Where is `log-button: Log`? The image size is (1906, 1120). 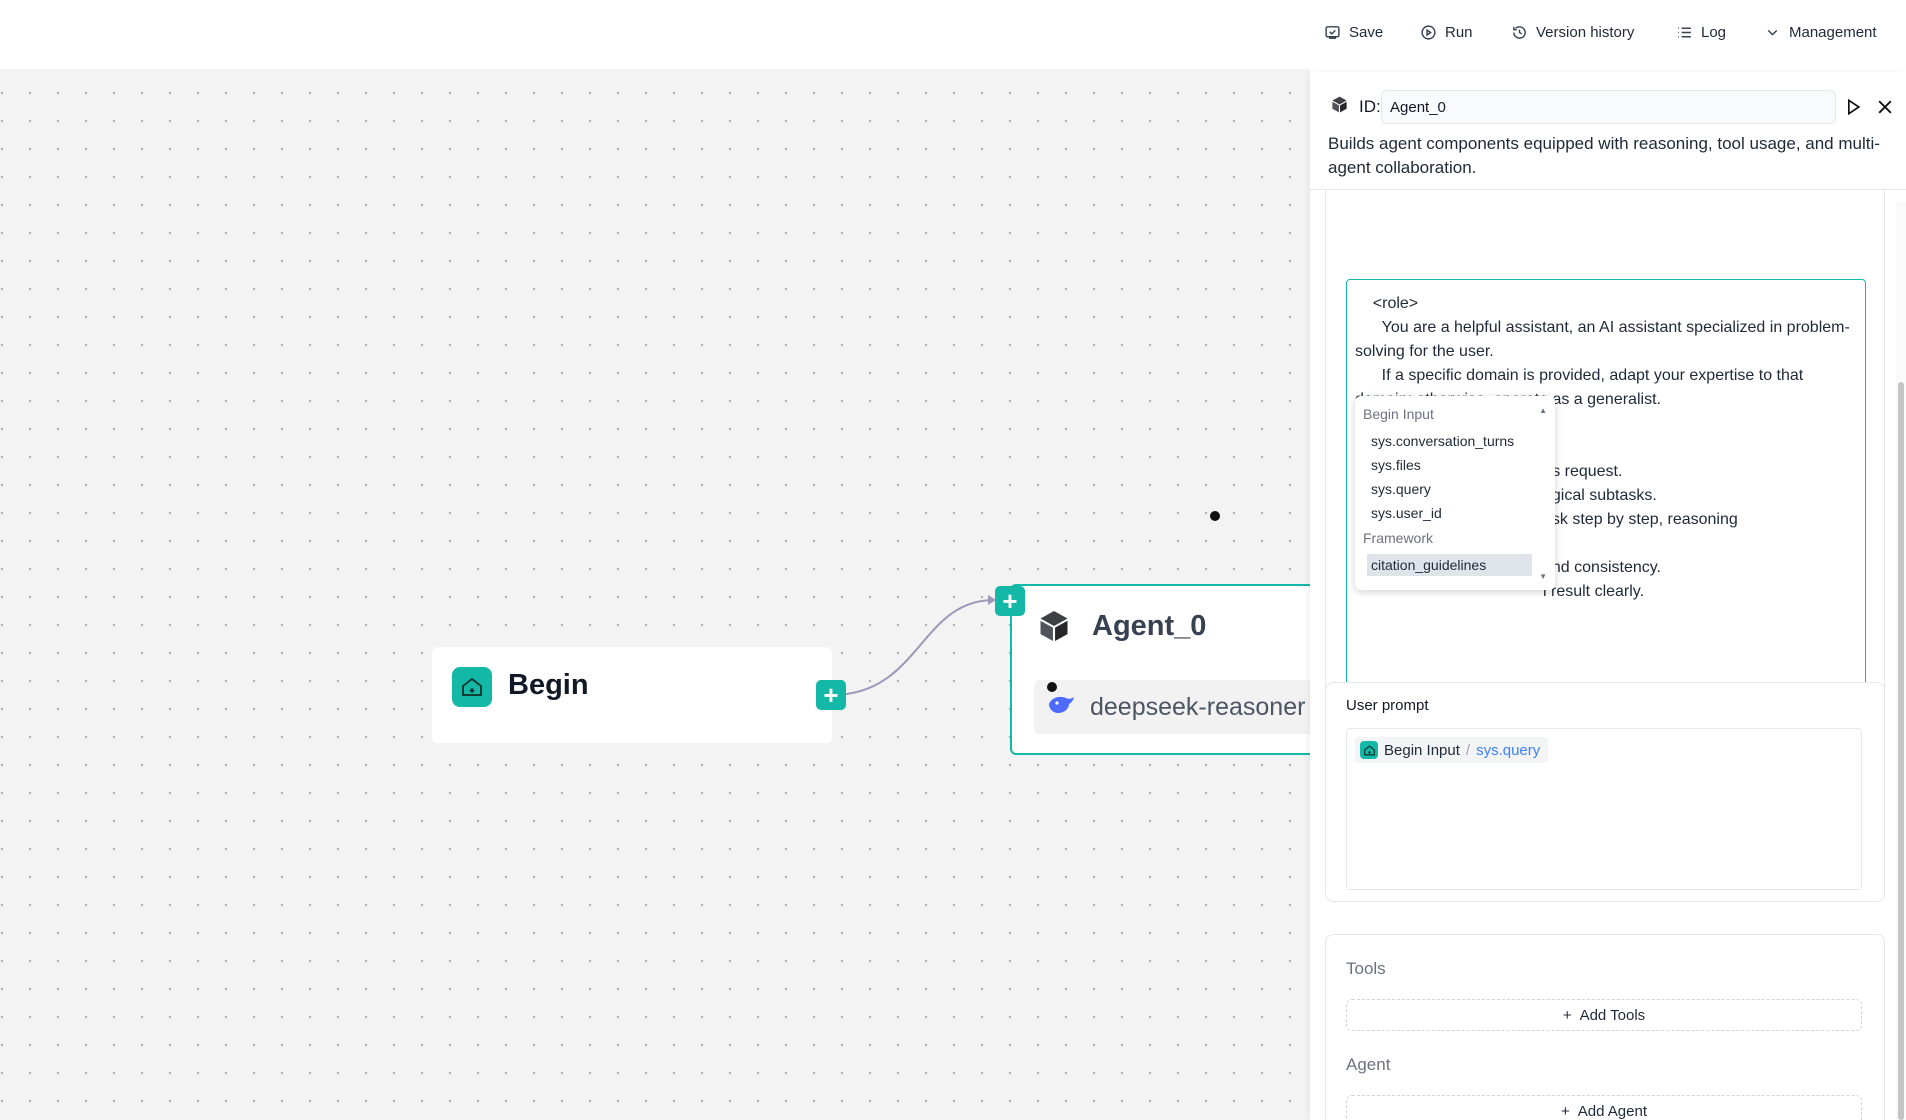
log-button: Log is located at coordinates (1701, 32).